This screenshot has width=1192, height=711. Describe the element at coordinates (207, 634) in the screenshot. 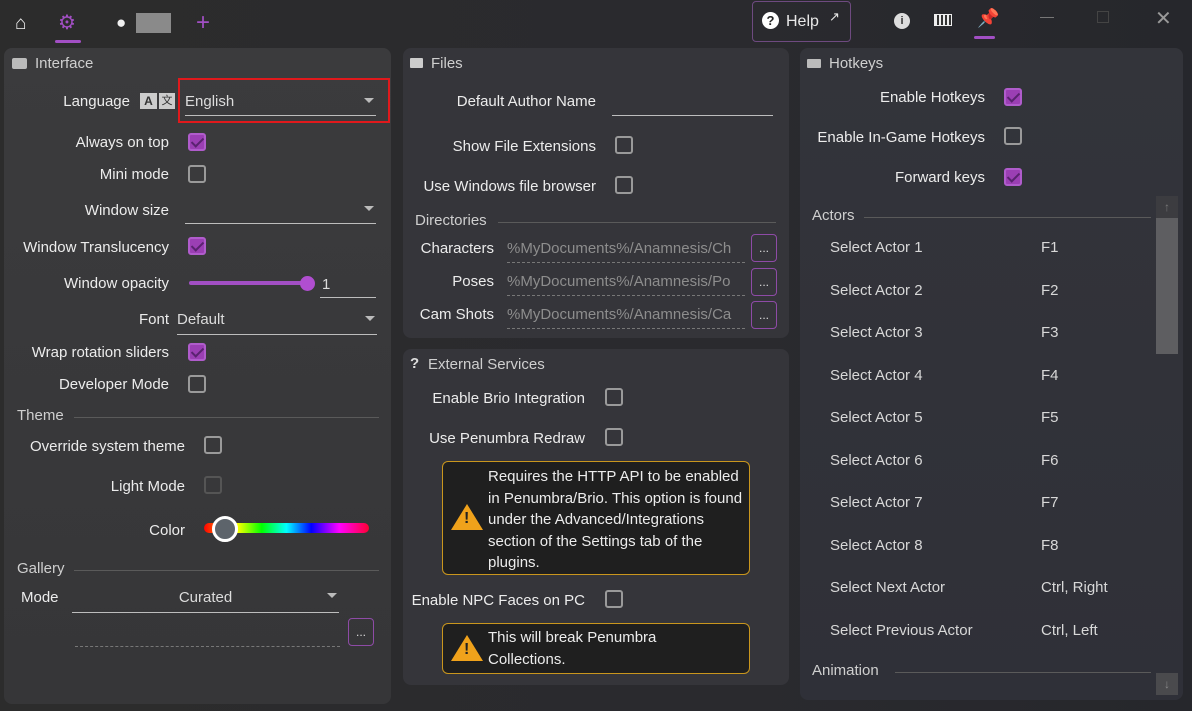

I see `gallery-path-input` at that location.